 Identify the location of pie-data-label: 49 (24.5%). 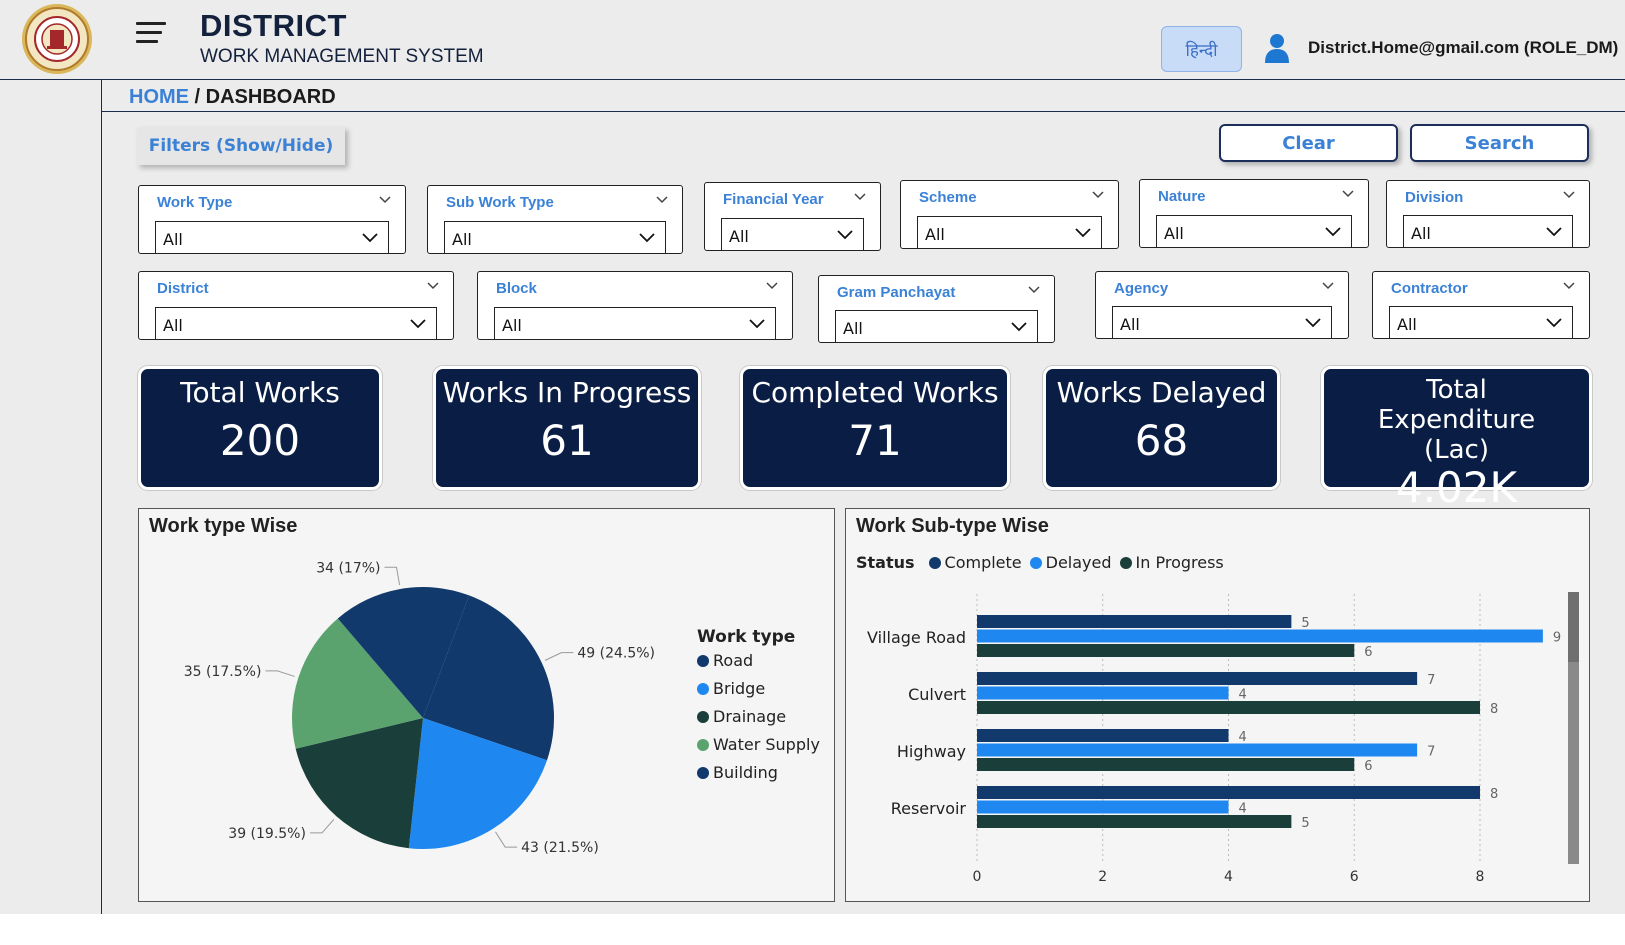
(616, 654).